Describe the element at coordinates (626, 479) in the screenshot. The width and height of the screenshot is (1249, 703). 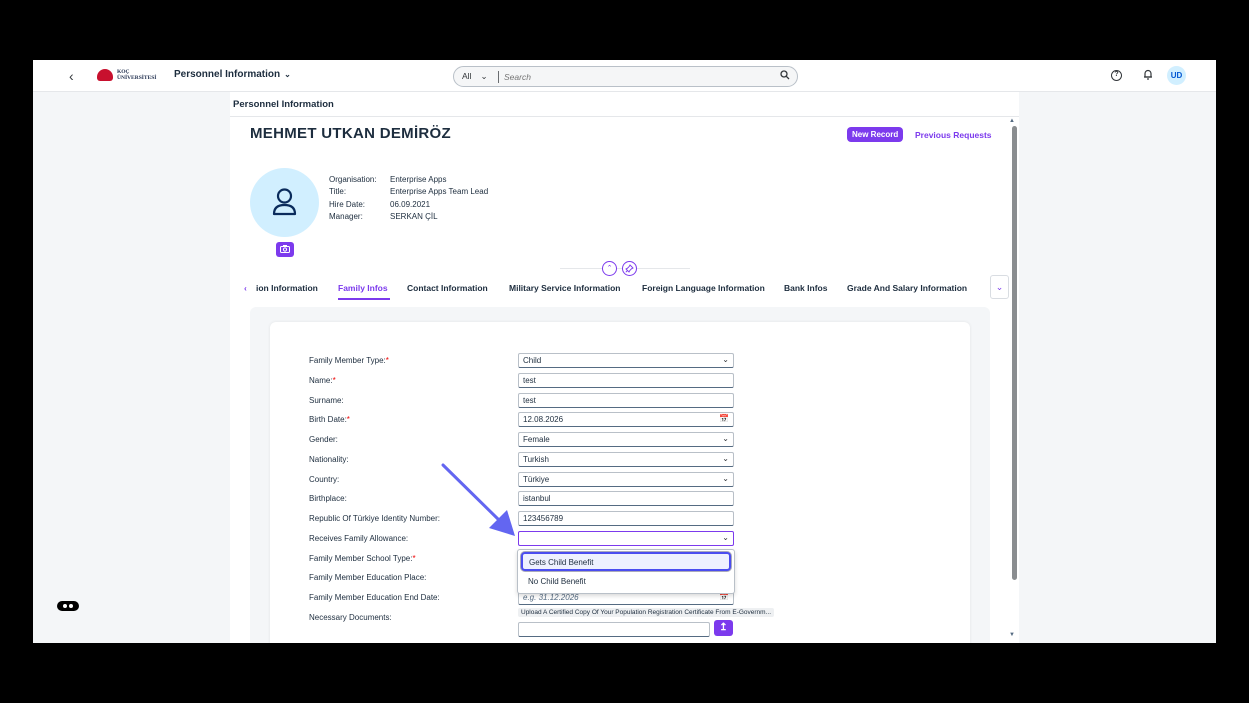
I see `country-select: Türkiye ⌄` at that location.